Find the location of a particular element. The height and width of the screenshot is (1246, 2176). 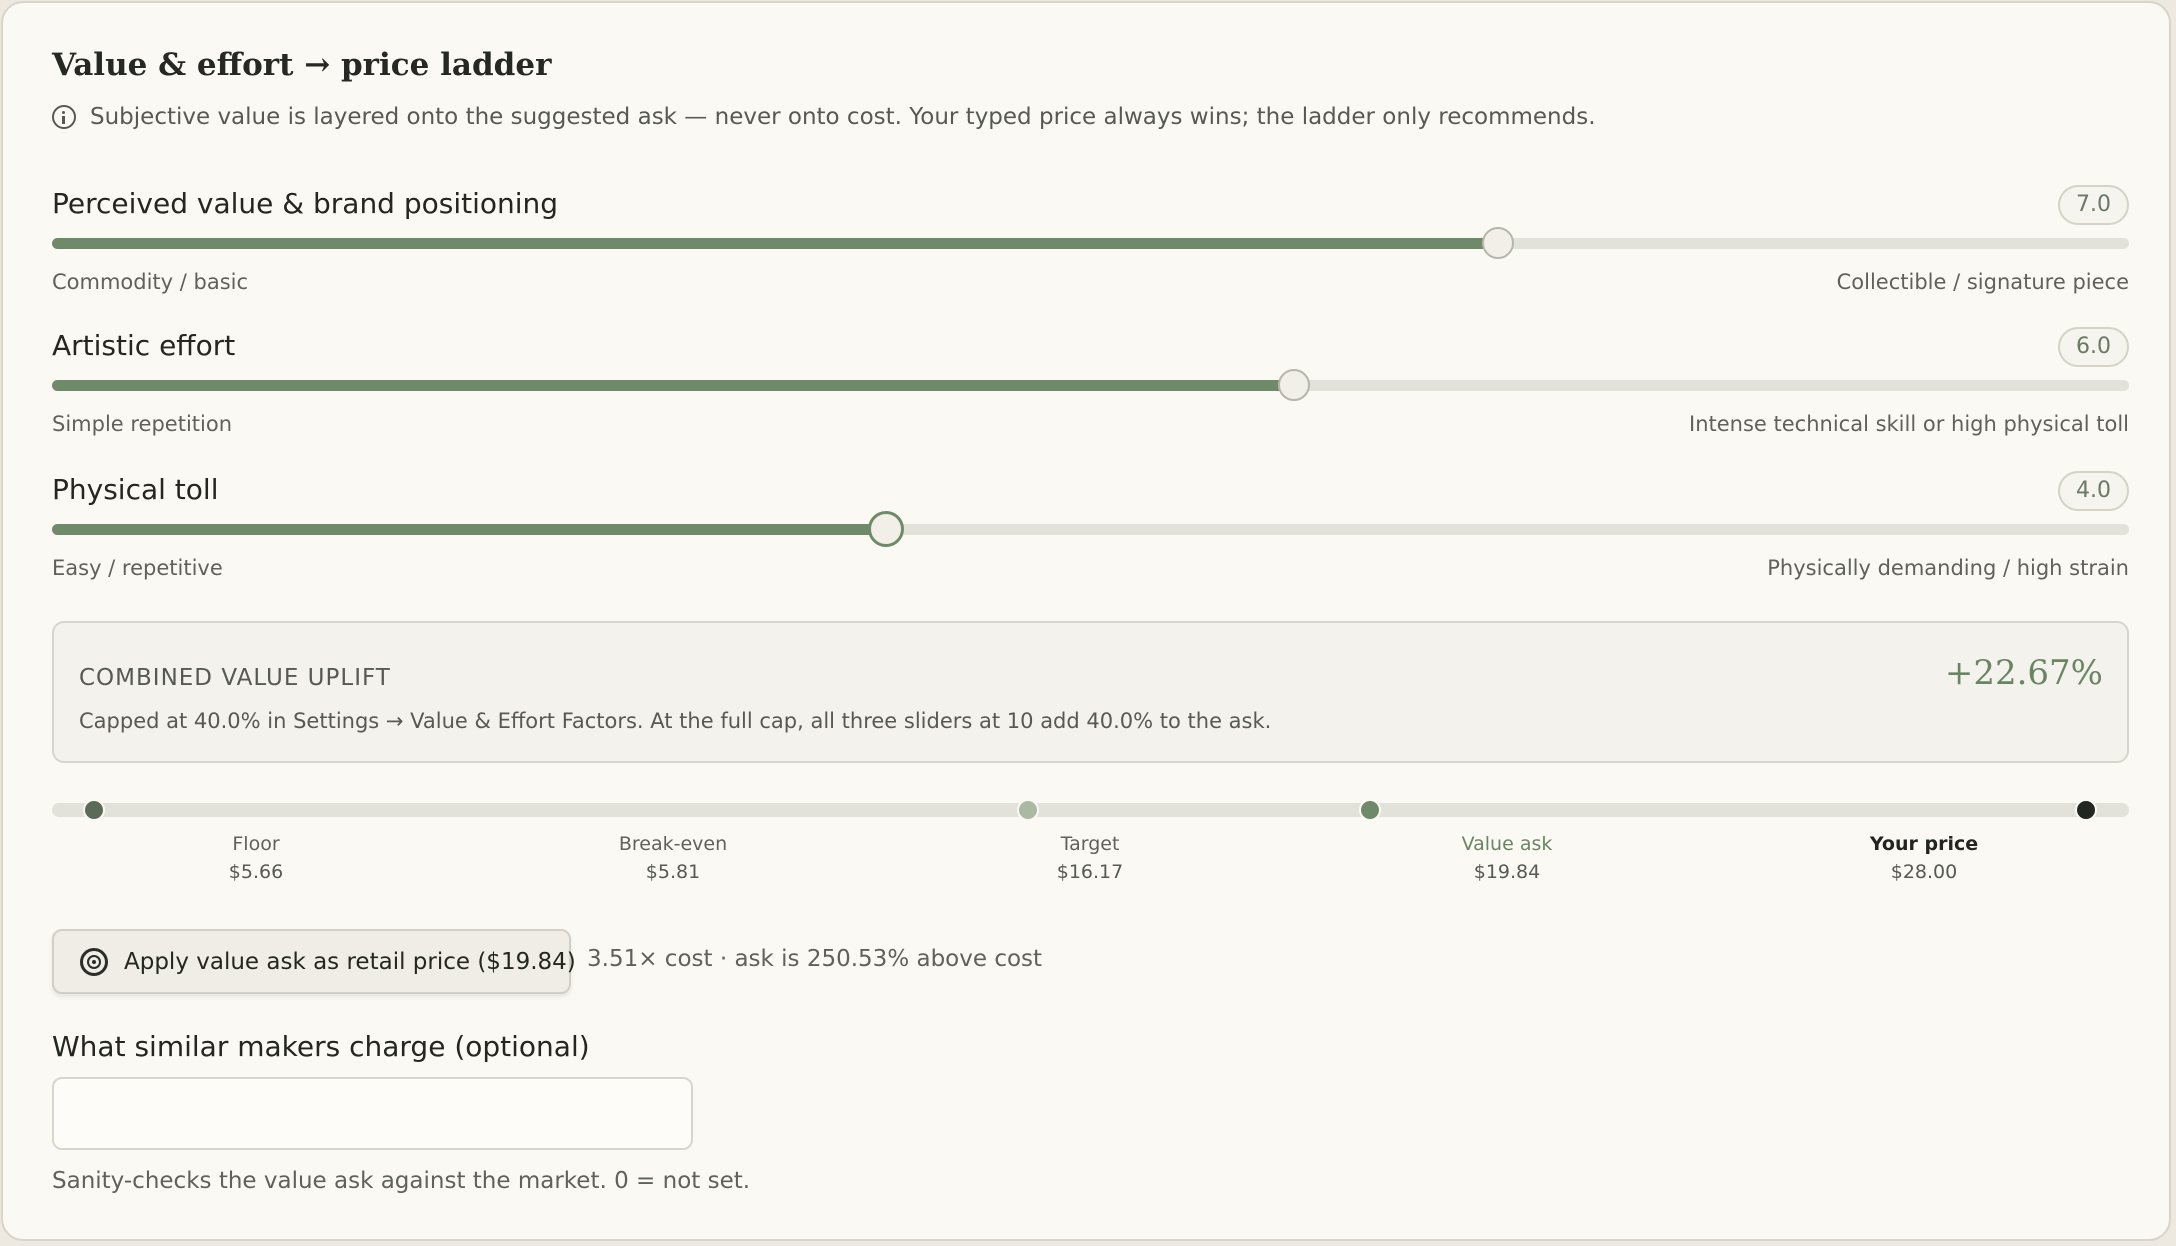

ladder-step-name: Your price is located at coordinates (1924, 844).